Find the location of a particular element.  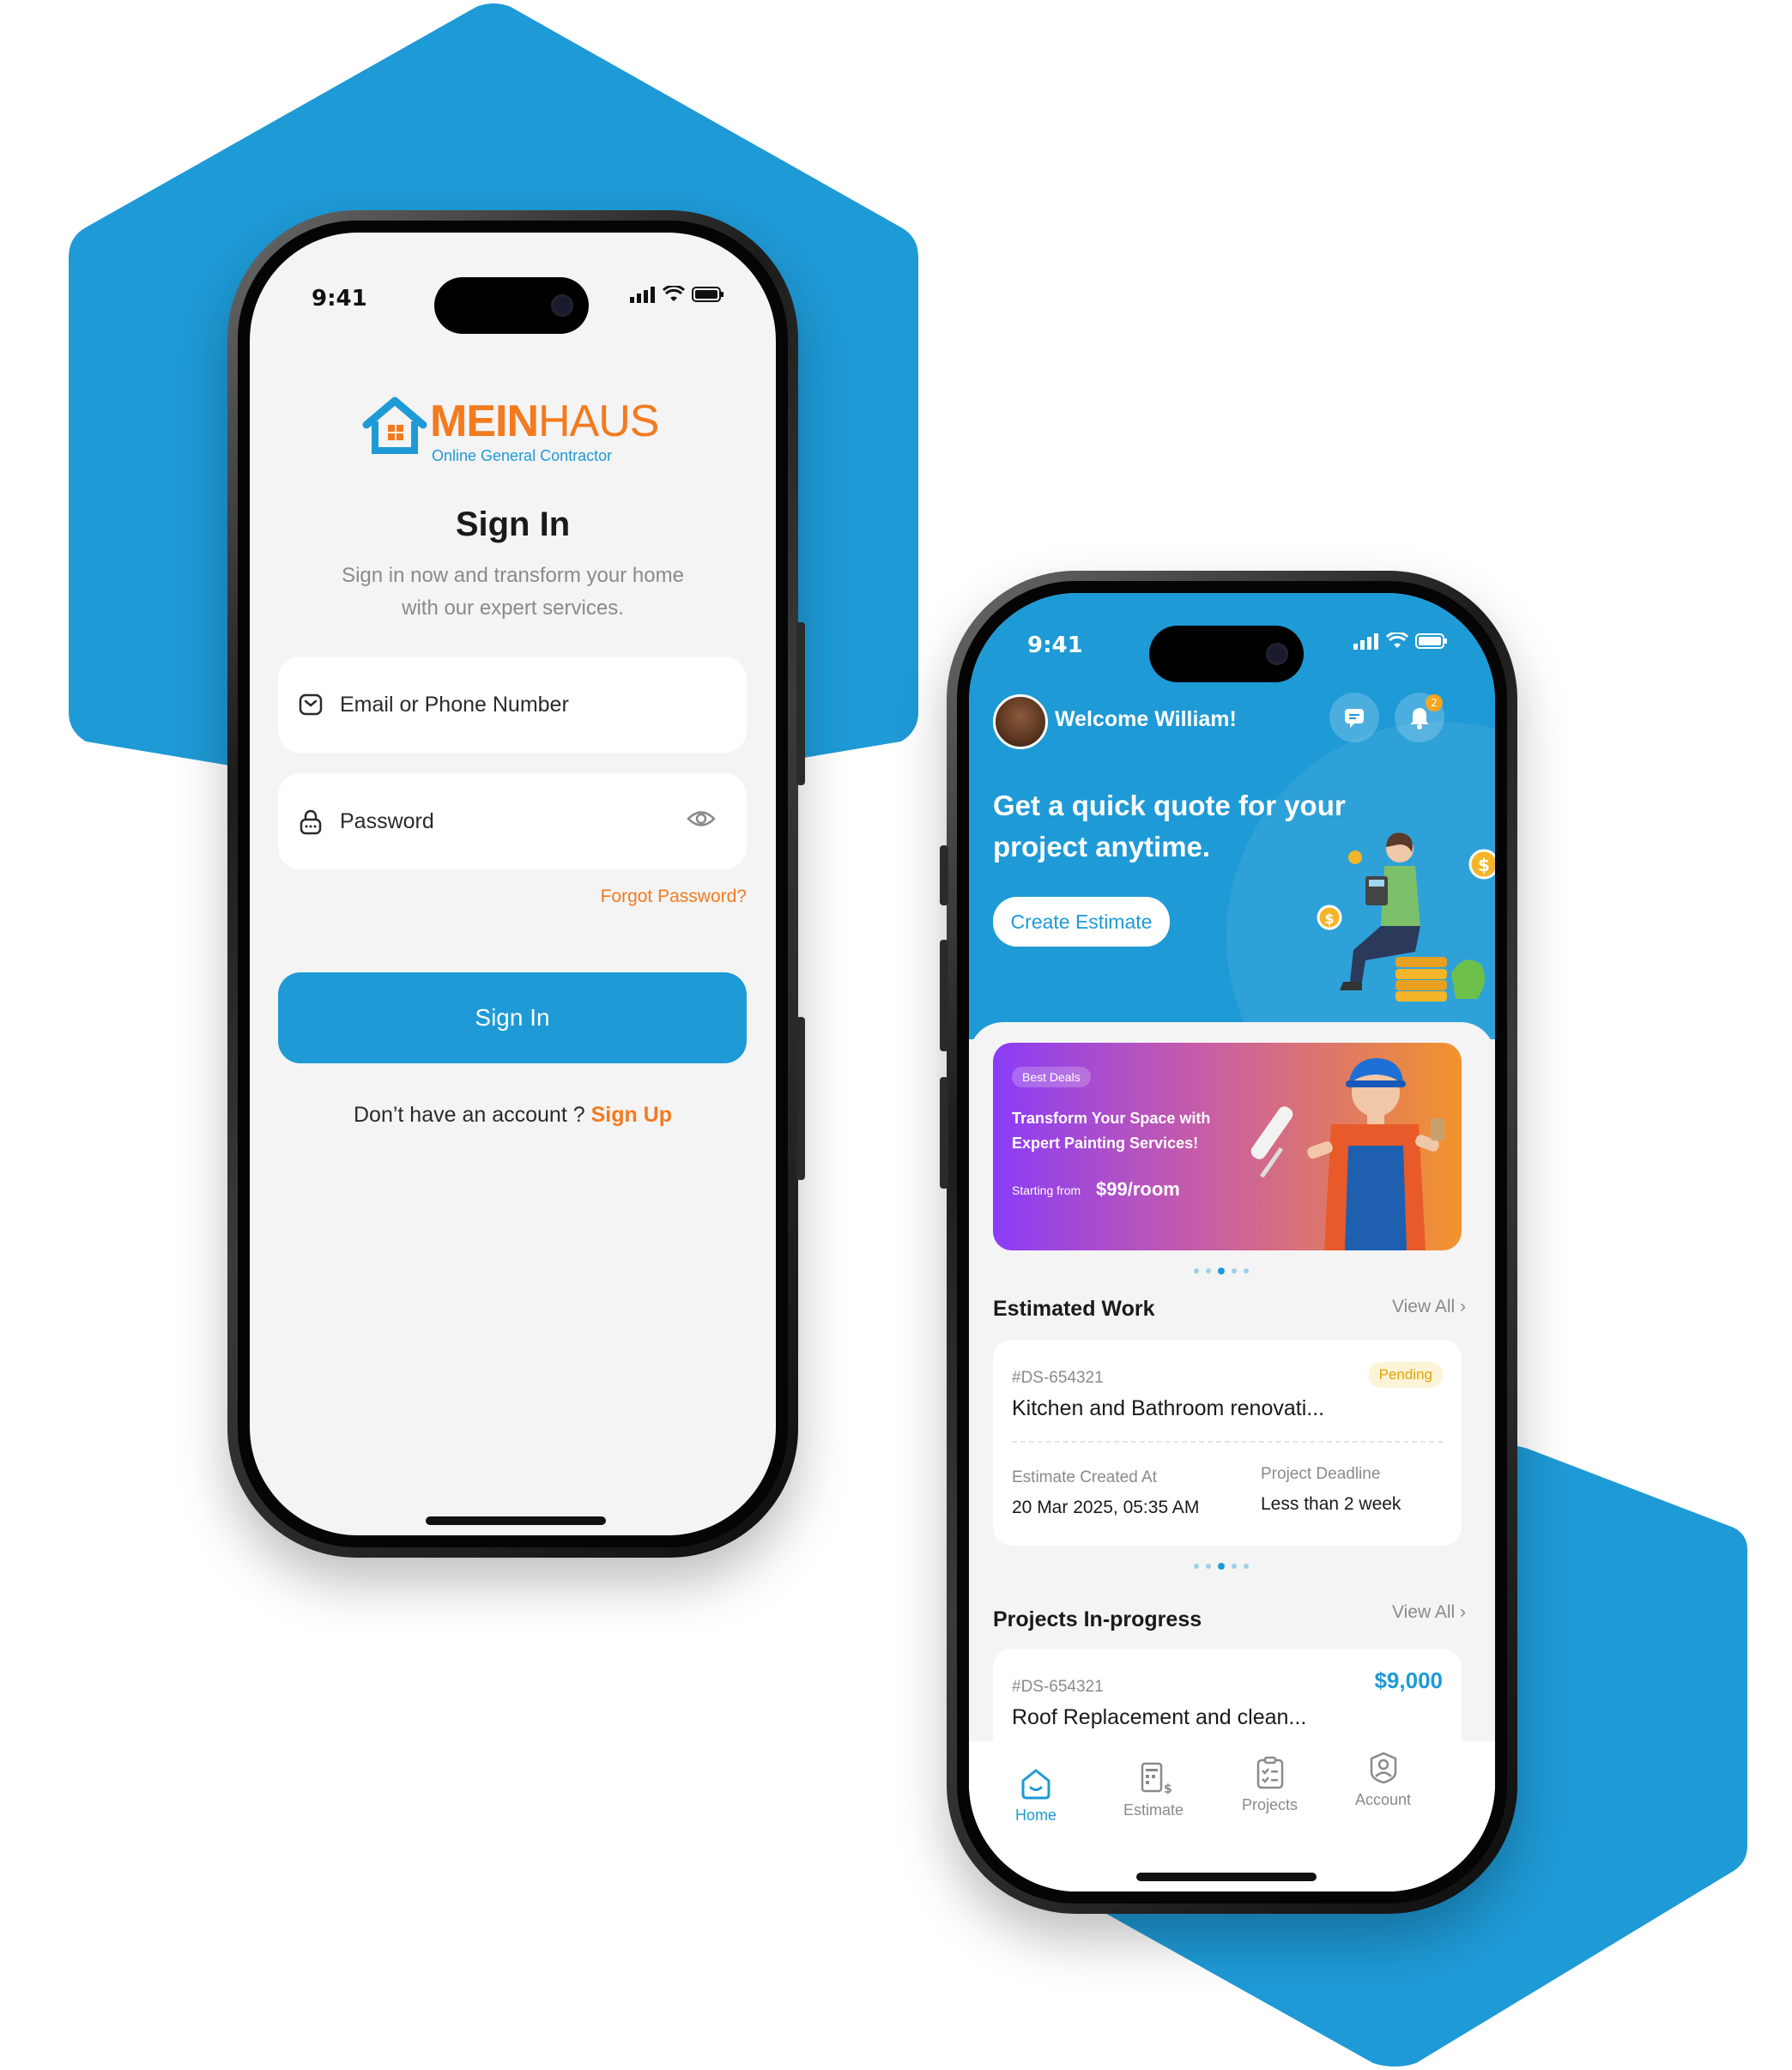

tab-bar: Home $ Estimate Projects Account is located at coordinates (1232, 1816).